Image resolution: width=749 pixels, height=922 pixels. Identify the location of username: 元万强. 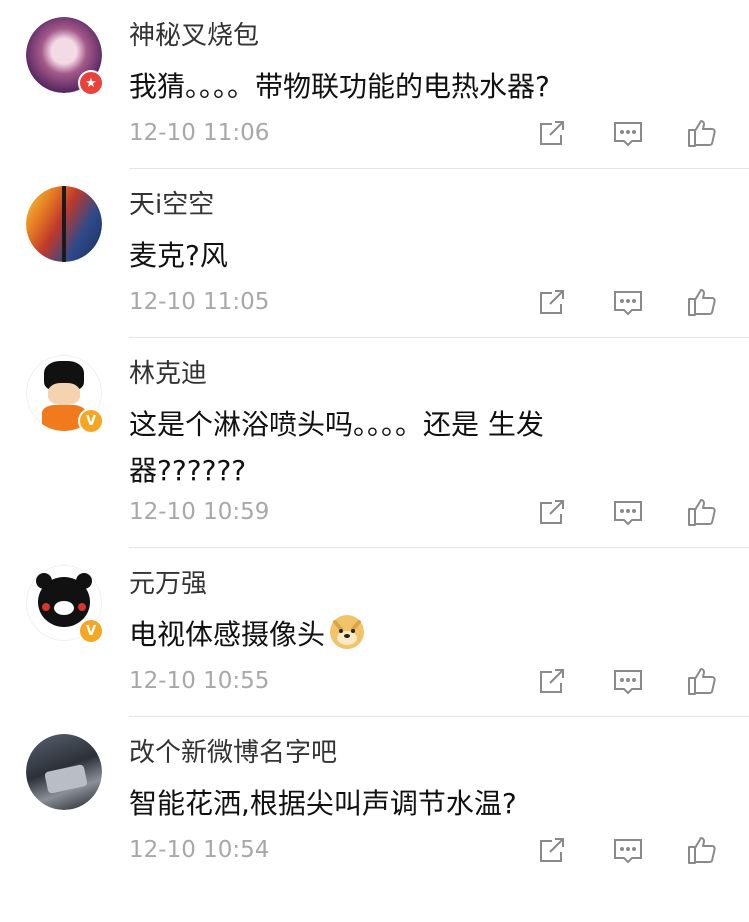
(168, 584).